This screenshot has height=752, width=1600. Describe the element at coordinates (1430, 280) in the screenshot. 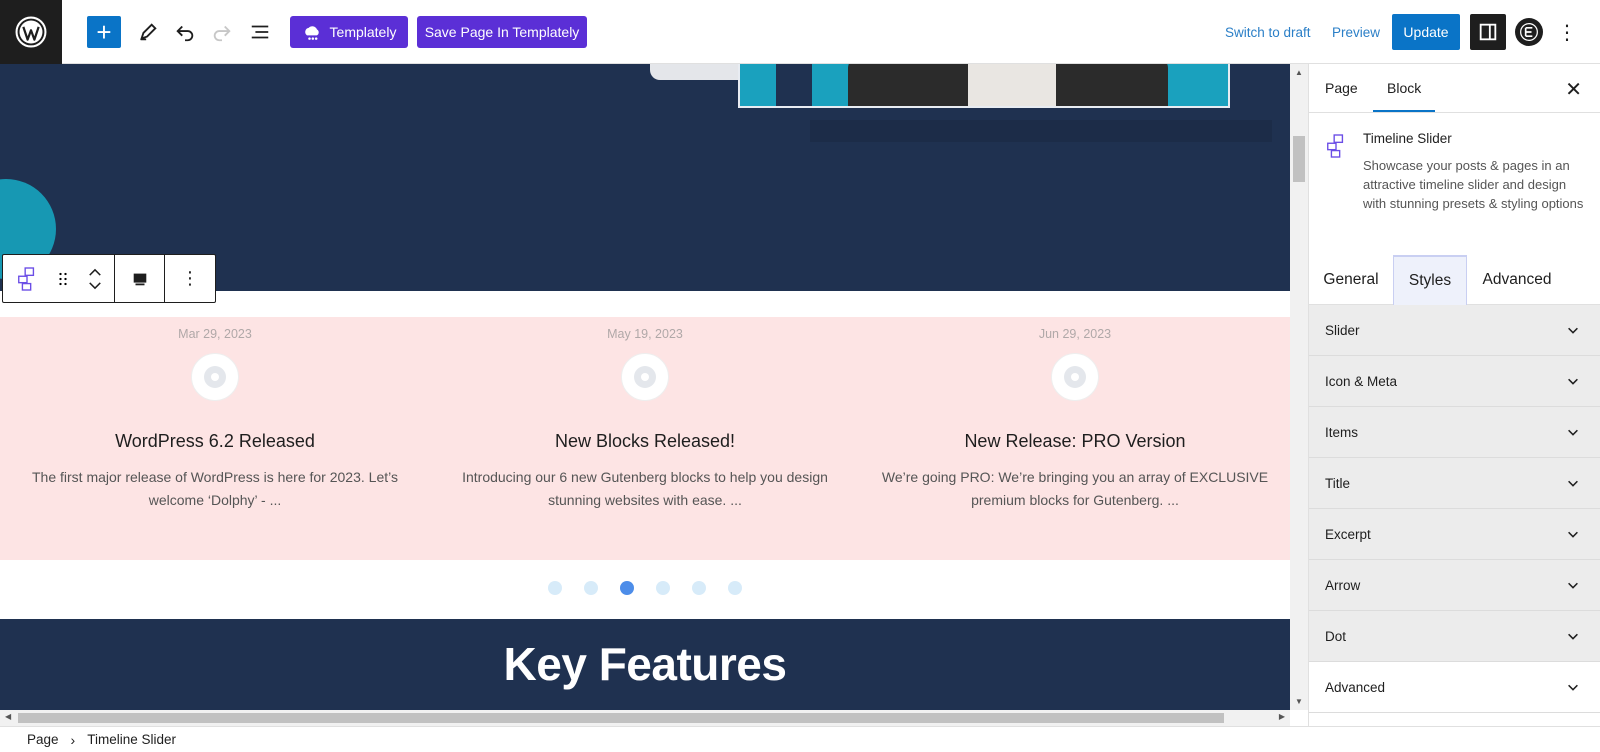

I see `tab-styles: Styles` at that location.